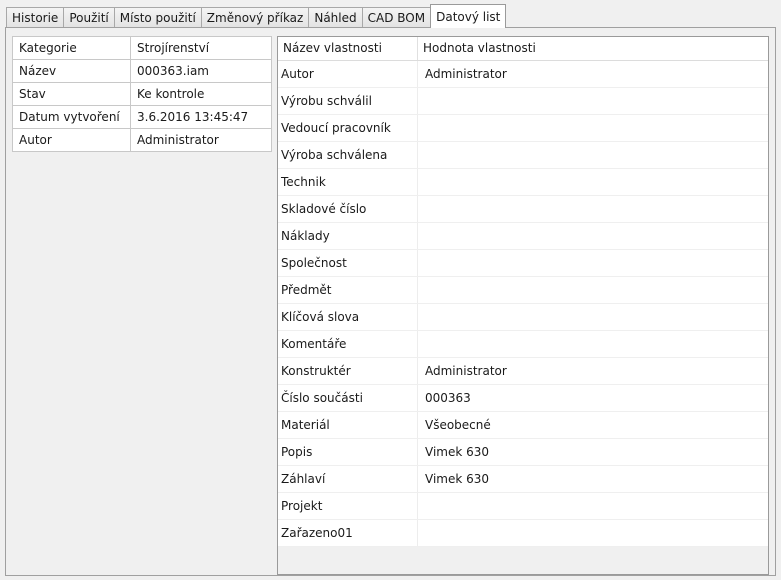 This screenshot has width=781, height=580. What do you see at coordinates (71, 140) in the screenshot?
I see `summary-key: Autor` at bounding box center [71, 140].